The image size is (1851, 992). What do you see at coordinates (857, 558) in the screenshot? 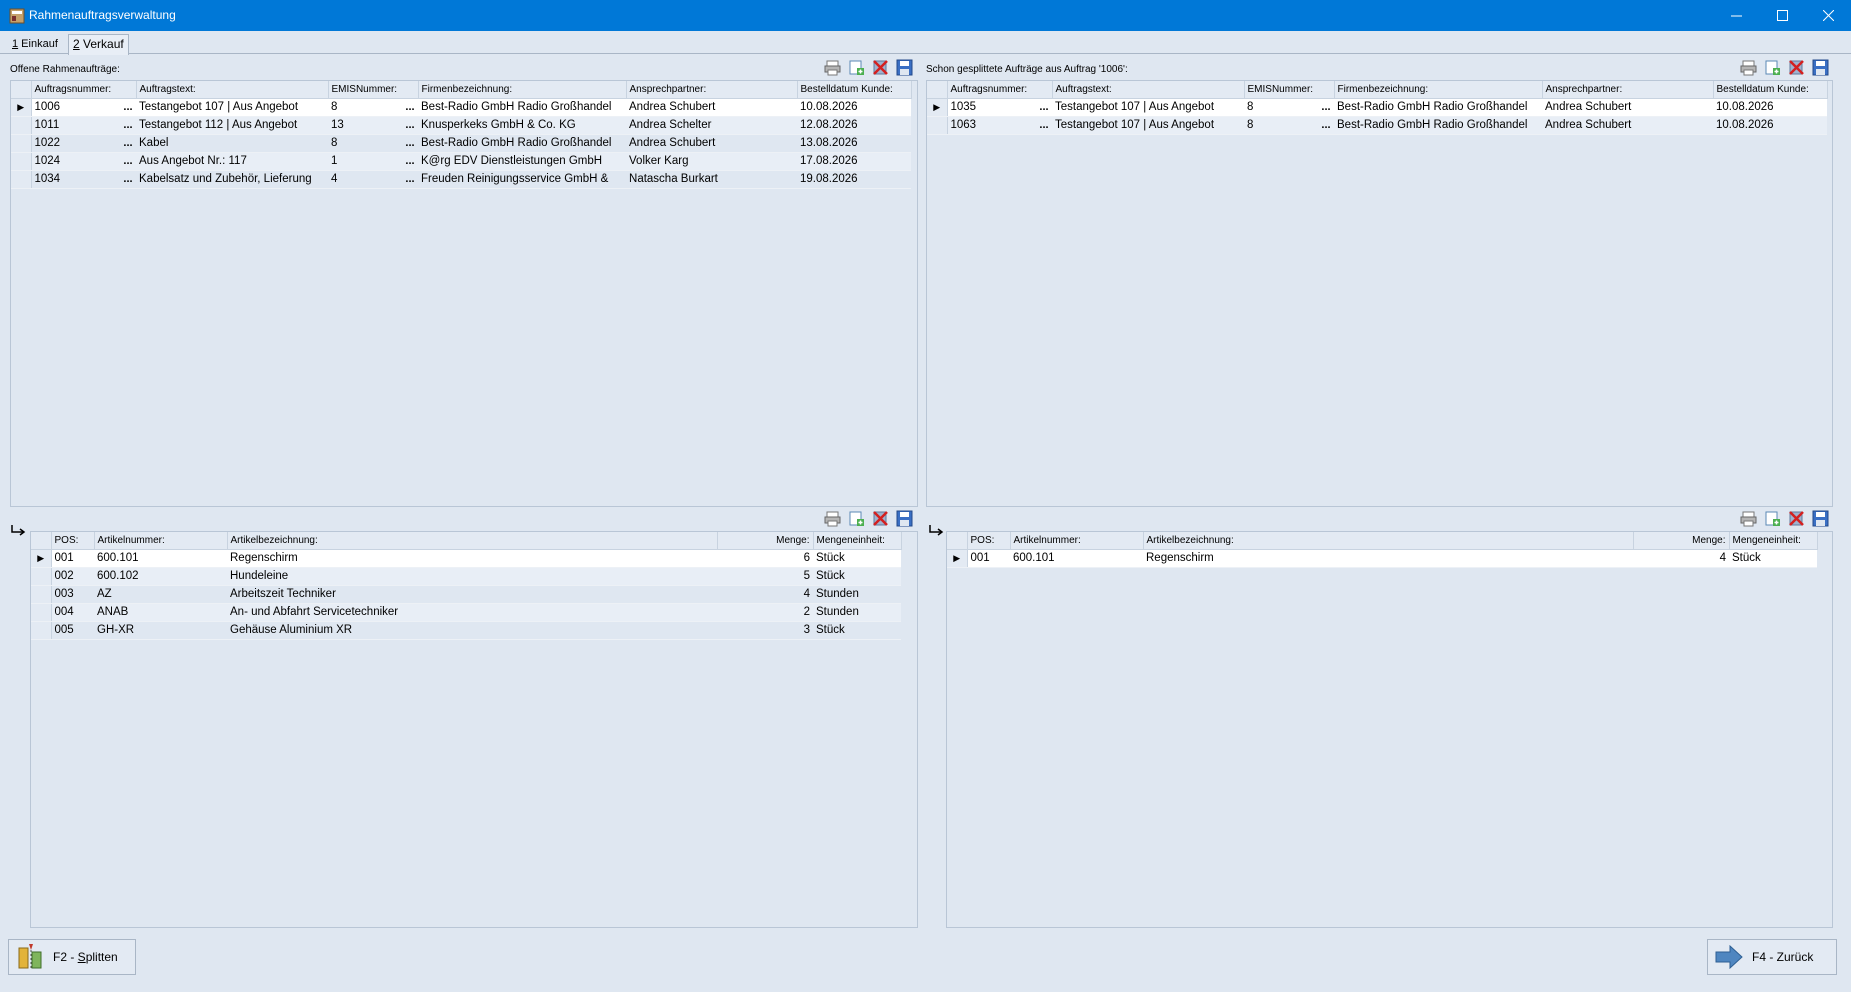
I see `cell-mengeneinheit: Stück` at bounding box center [857, 558].